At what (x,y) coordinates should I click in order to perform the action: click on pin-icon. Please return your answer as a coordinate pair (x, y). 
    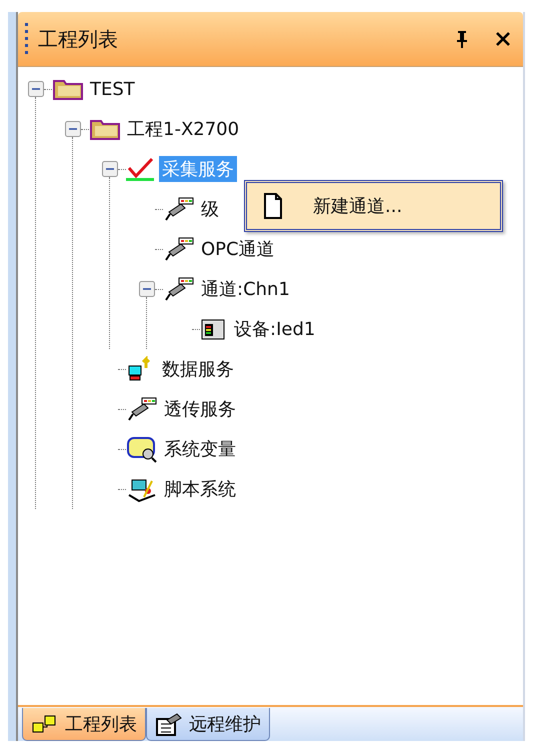
    Looking at the image, I should click on (462, 39).